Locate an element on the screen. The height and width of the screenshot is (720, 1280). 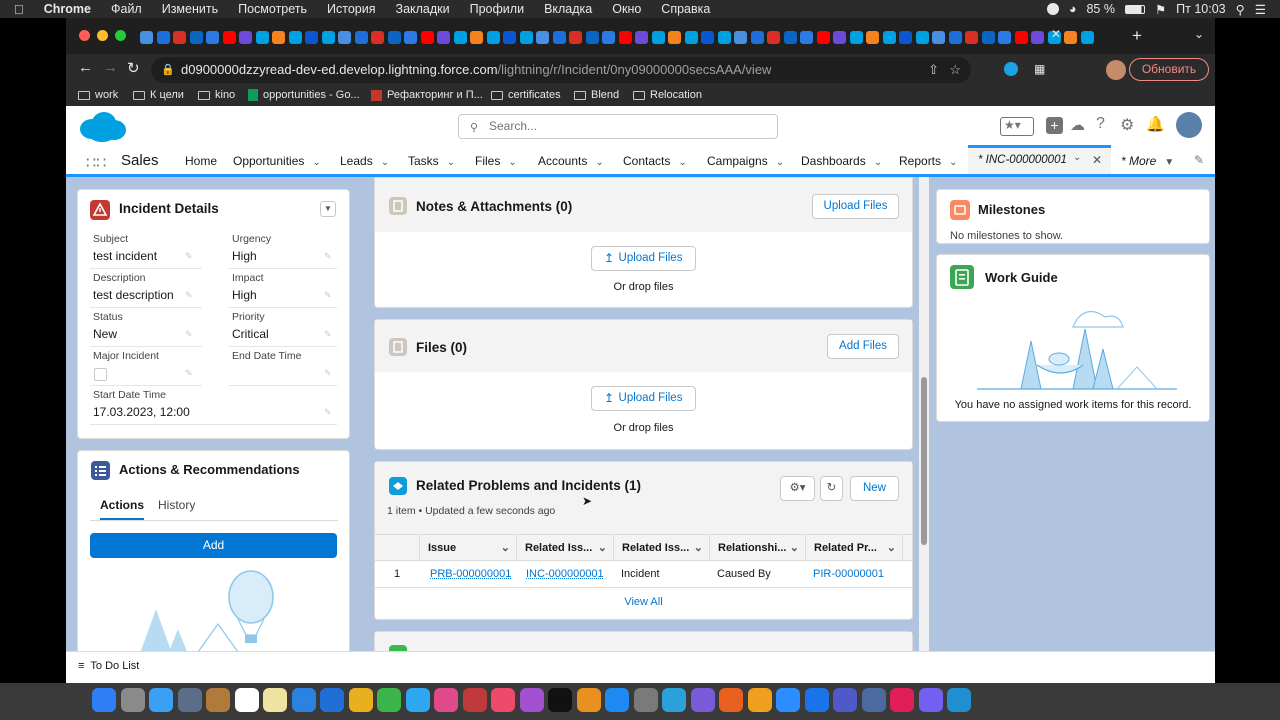
nav-reports: Reports ⌄ is located at coordinates (928, 161).